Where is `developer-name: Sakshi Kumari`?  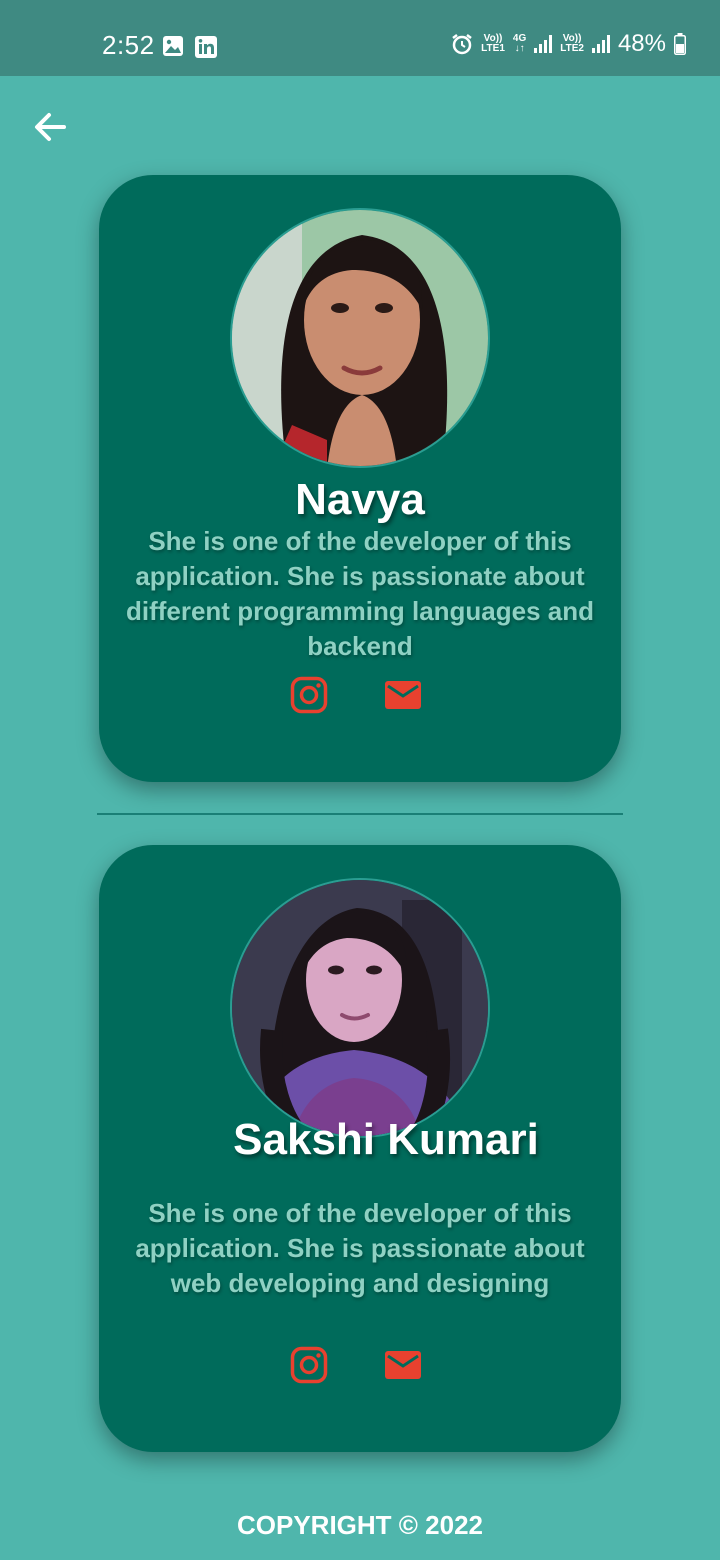 developer-name: Sakshi Kumari is located at coordinates (386, 1139).